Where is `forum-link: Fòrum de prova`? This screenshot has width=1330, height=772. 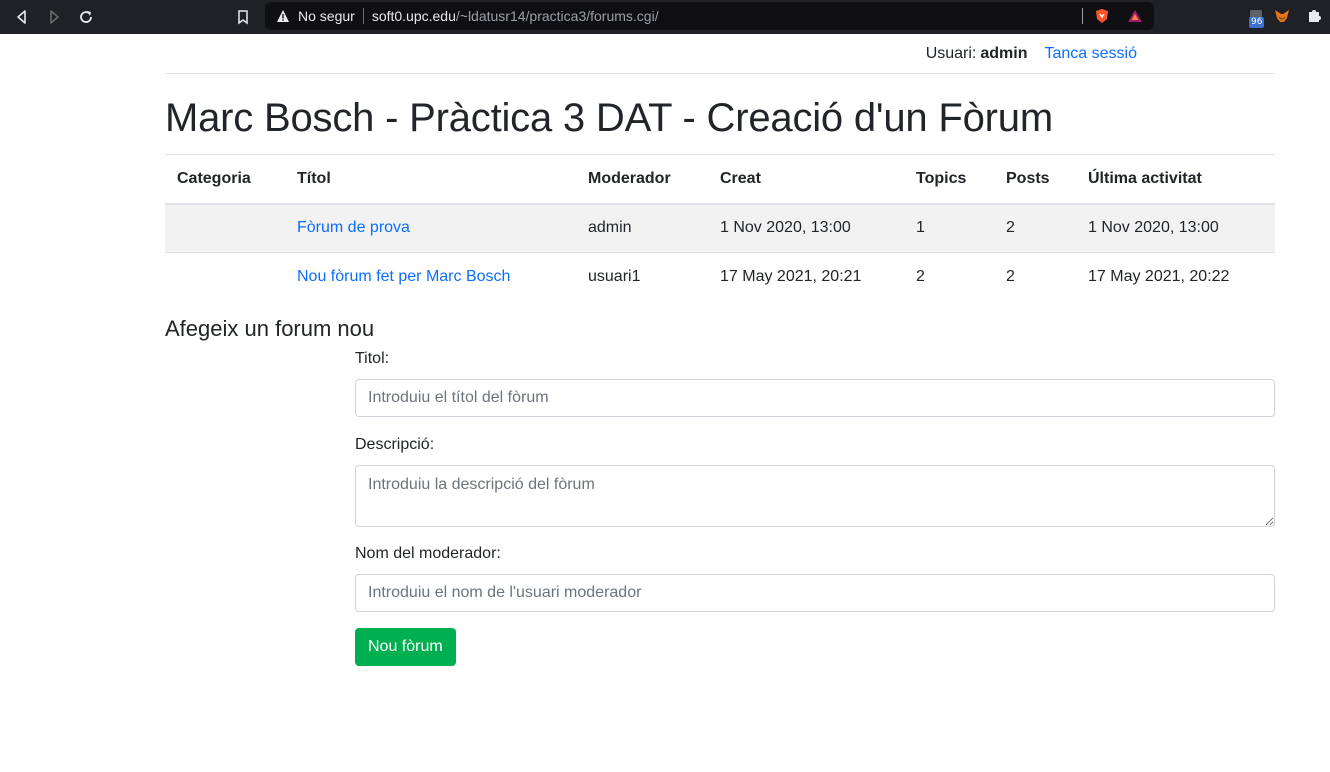 forum-link: Fòrum de prova is located at coordinates (353, 227).